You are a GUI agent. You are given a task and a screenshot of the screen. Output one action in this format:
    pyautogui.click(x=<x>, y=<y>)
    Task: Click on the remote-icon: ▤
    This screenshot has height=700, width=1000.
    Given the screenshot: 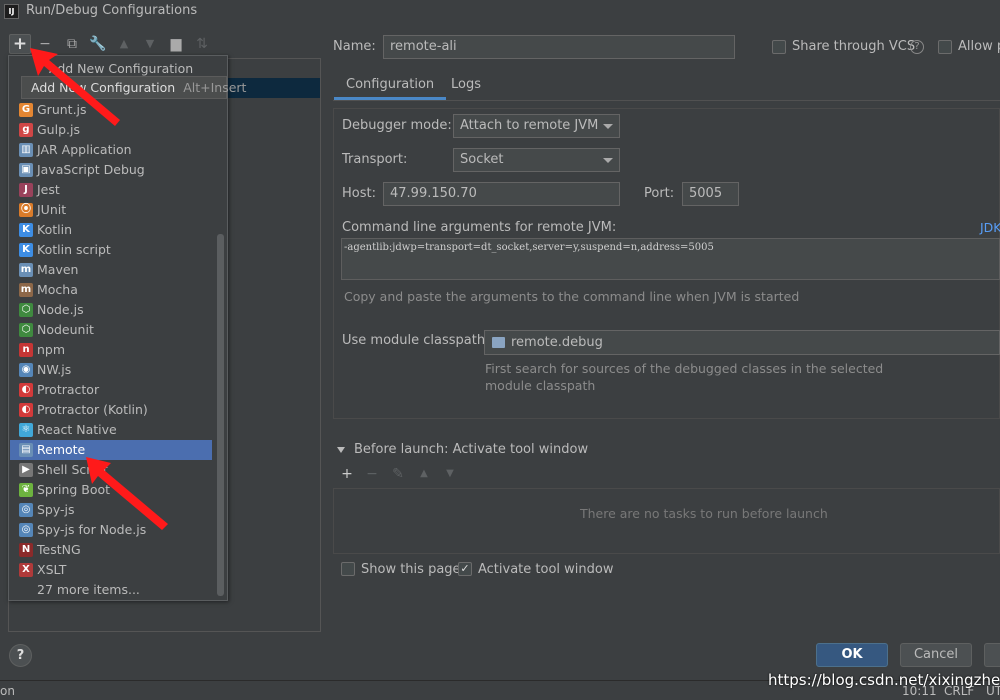 What is the action you would take?
    pyautogui.click(x=26, y=450)
    